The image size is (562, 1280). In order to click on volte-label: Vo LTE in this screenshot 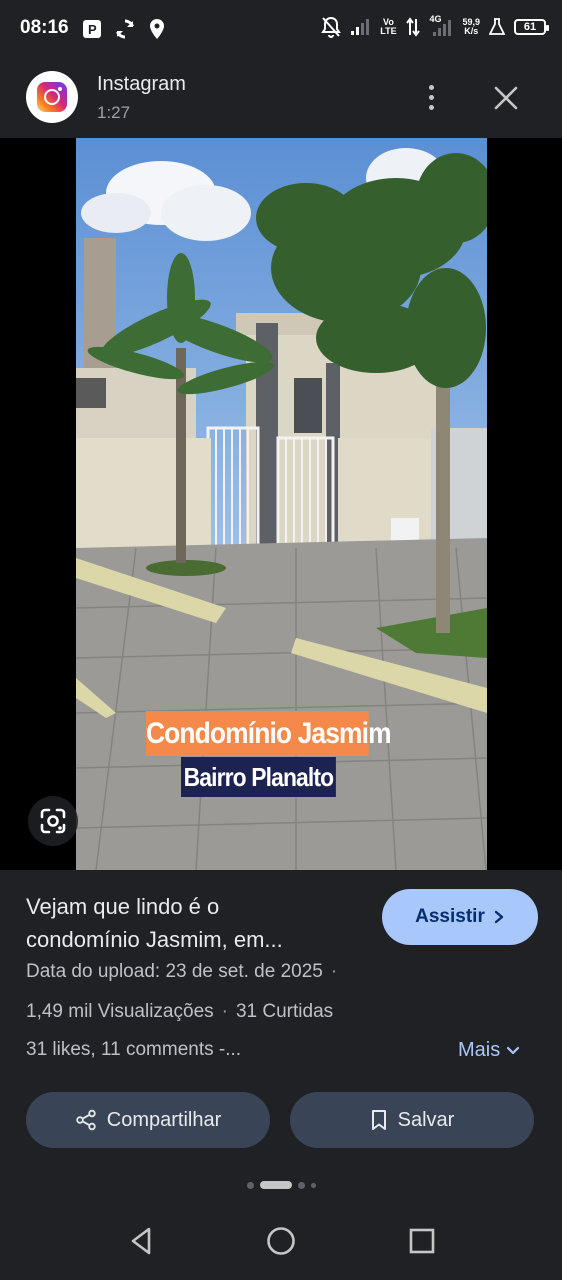, I will do `click(388, 26)`.